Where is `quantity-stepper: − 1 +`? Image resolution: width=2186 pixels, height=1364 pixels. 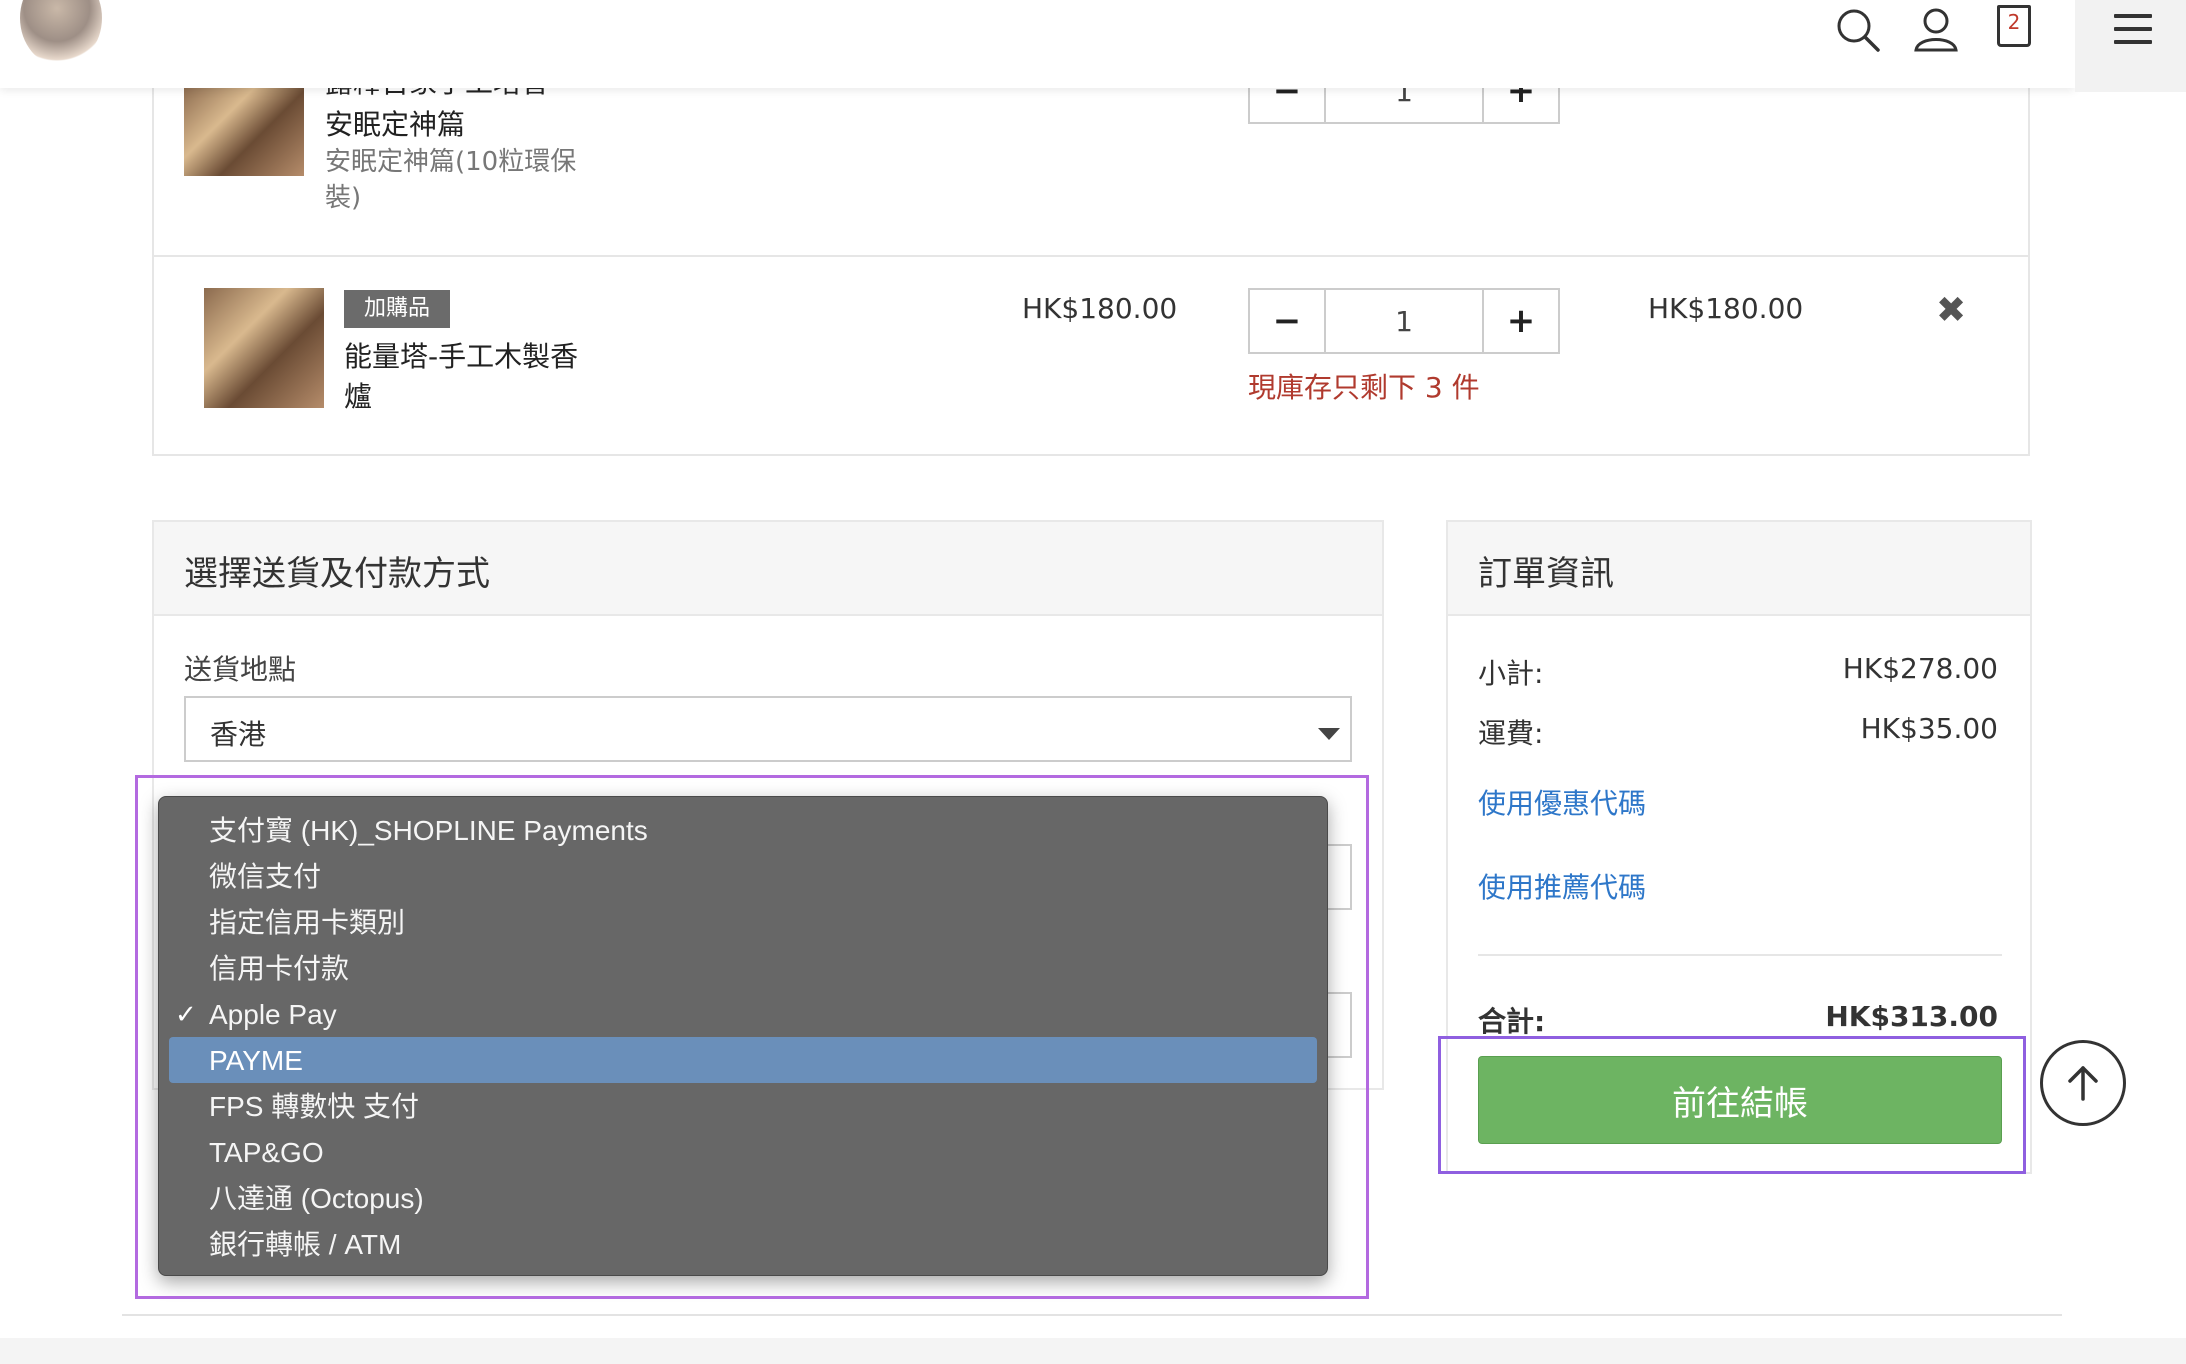
quantity-stepper: − 1 + is located at coordinates (1404, 321).